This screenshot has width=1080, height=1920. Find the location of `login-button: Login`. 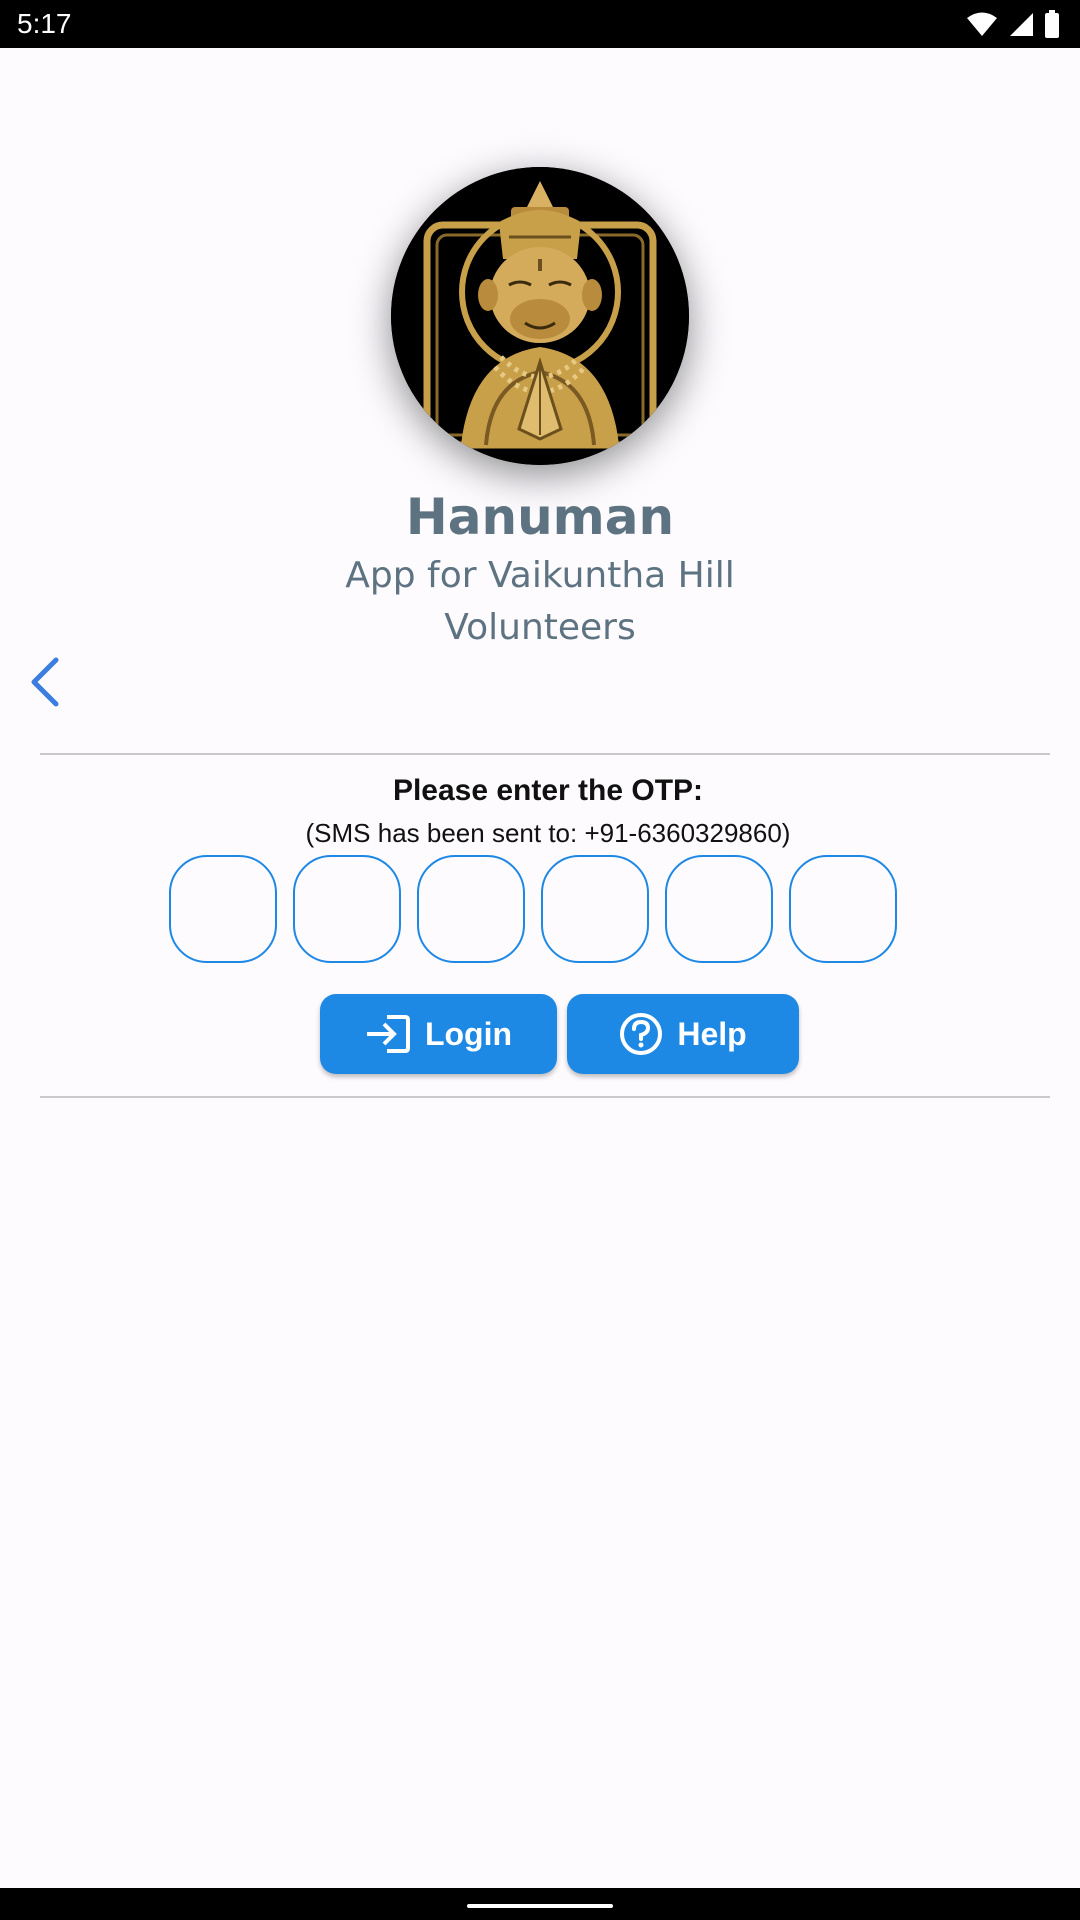

login-button: Login is located at coordinates (438, 1034).